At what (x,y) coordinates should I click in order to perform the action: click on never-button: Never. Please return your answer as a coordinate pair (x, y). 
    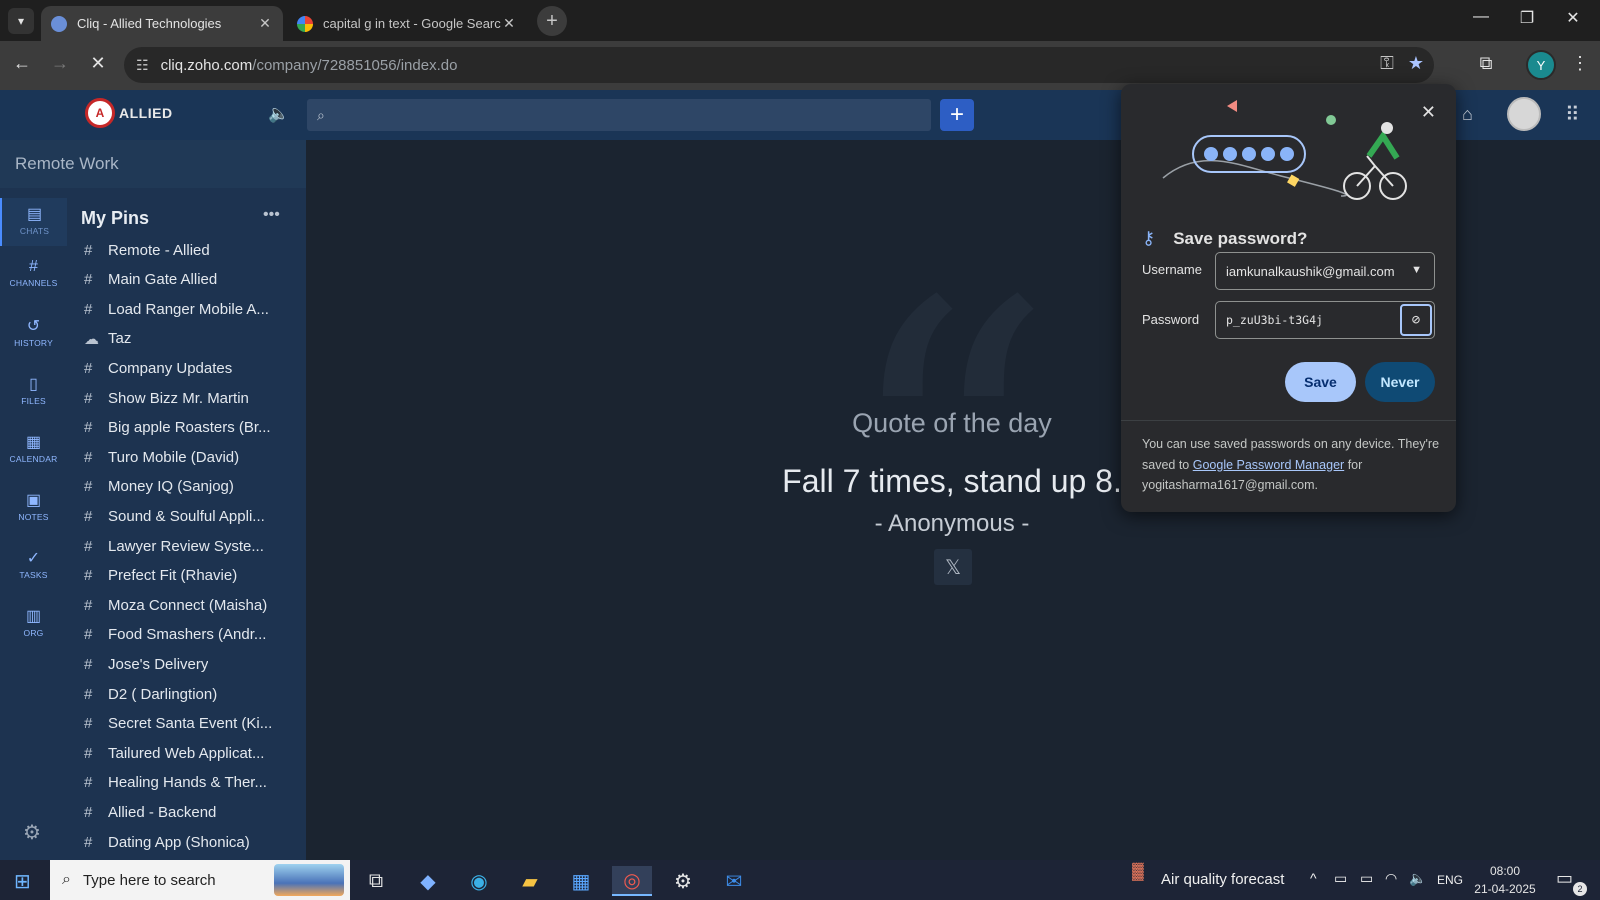
    Looking at the image, I should click on (1400, 382).